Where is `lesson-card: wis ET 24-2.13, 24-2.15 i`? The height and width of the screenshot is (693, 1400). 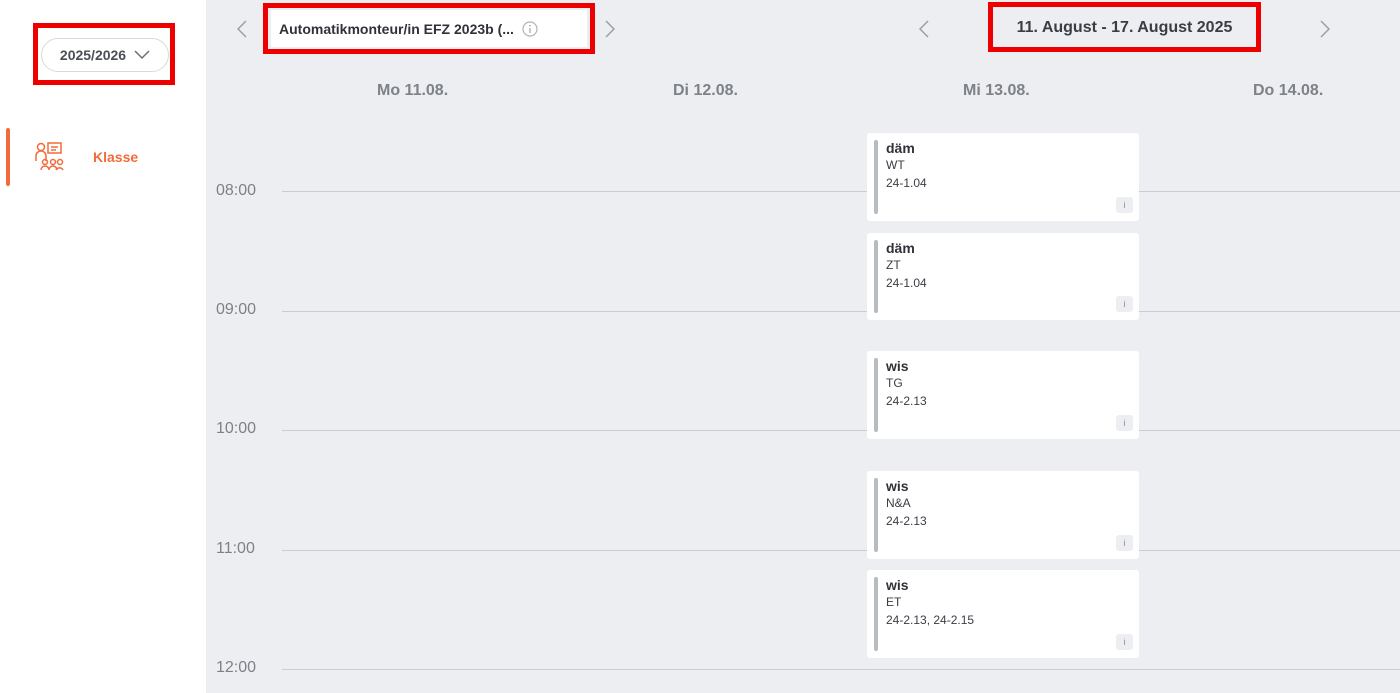 lesson-card: wis ET 24-2.13, 24-2.15 i is located at coordinates (1003, 614).